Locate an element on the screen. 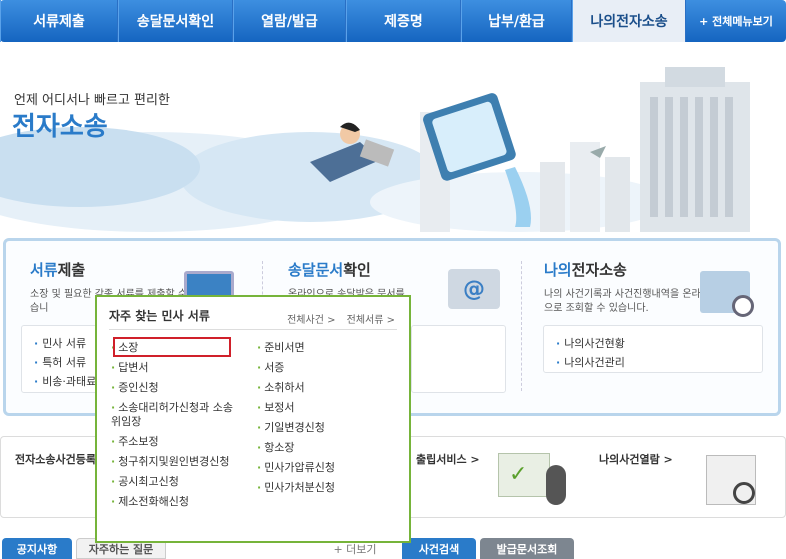  popup-title: 자주 찾는 민사 서류 is located at coordinates (159, 316).